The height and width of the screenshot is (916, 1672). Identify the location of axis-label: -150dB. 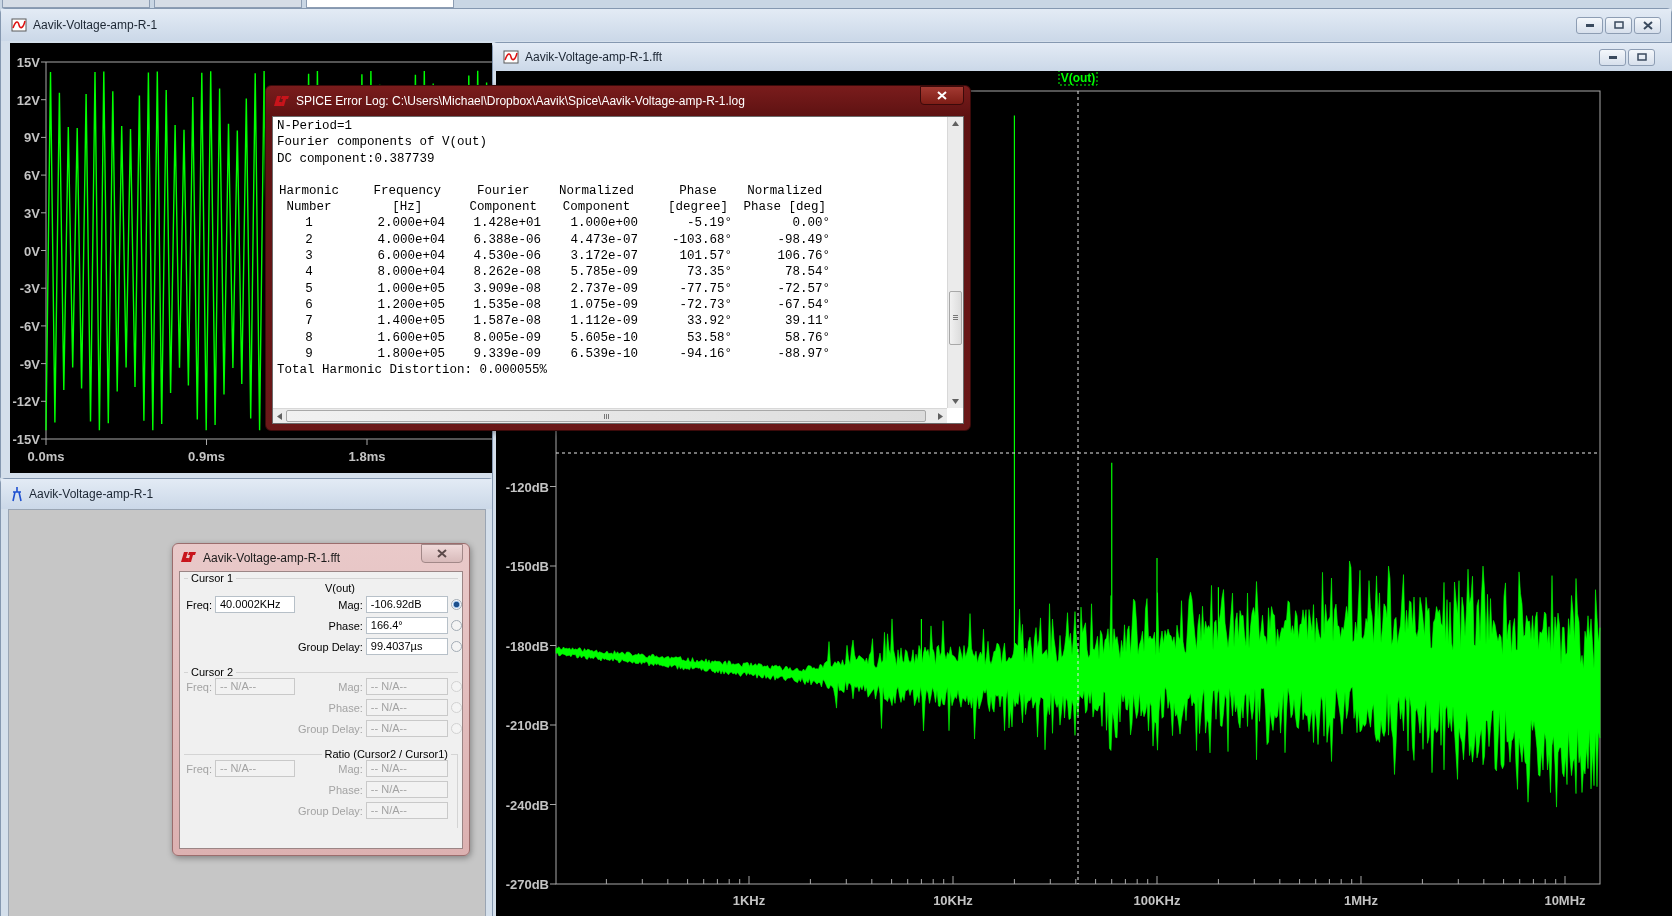
(527, 566).